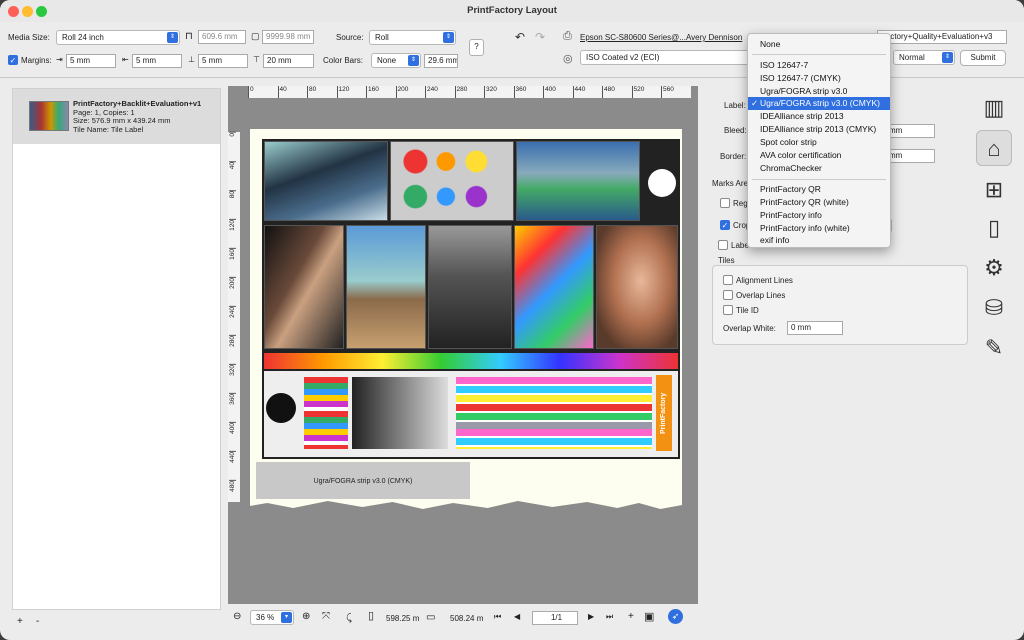  Describe the element at coordinates (396, 60) in the screenshot. I see `color-bars-select: None ⇕` at that location.